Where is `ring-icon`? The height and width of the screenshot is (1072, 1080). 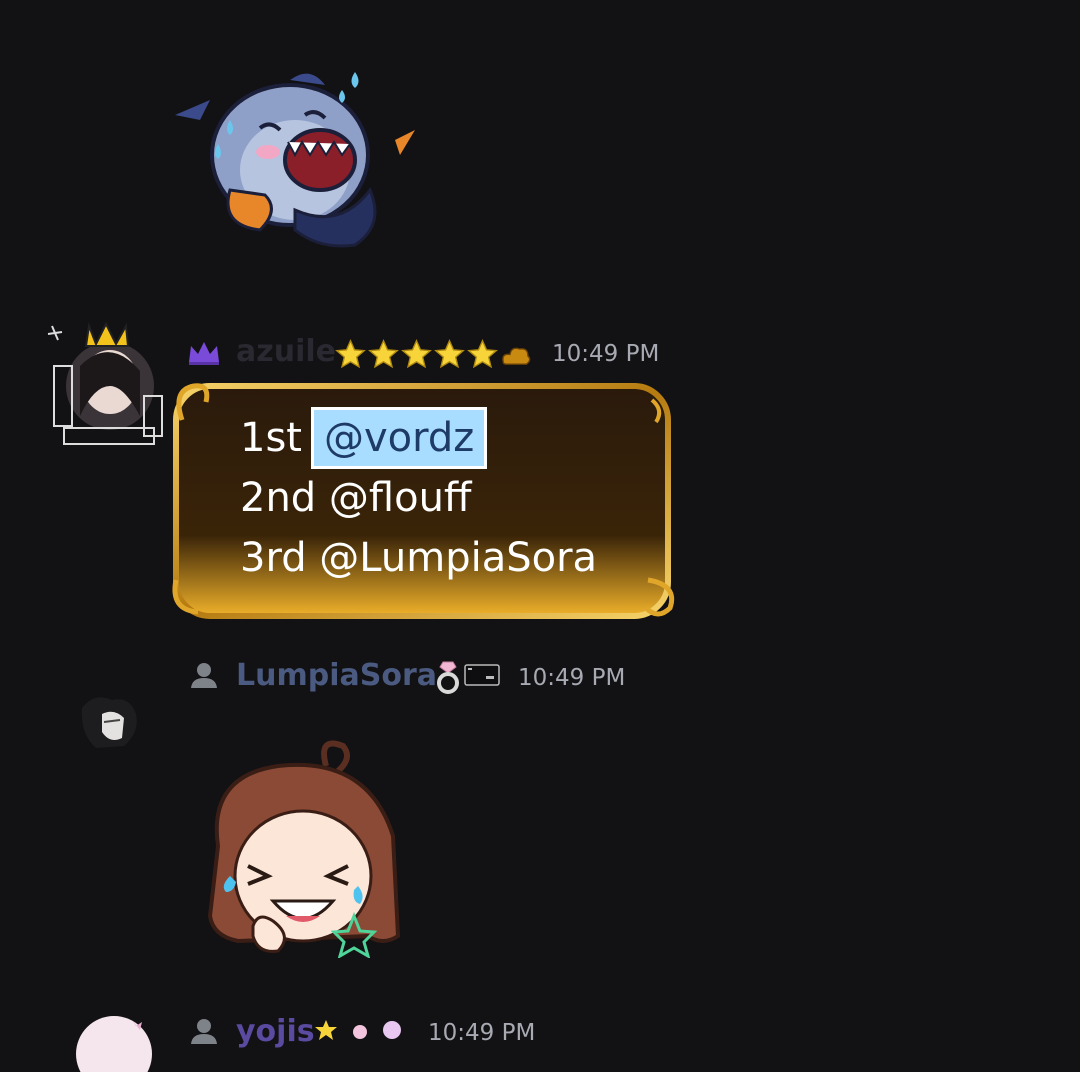
ring-icon is located at coordinates (448, 677).